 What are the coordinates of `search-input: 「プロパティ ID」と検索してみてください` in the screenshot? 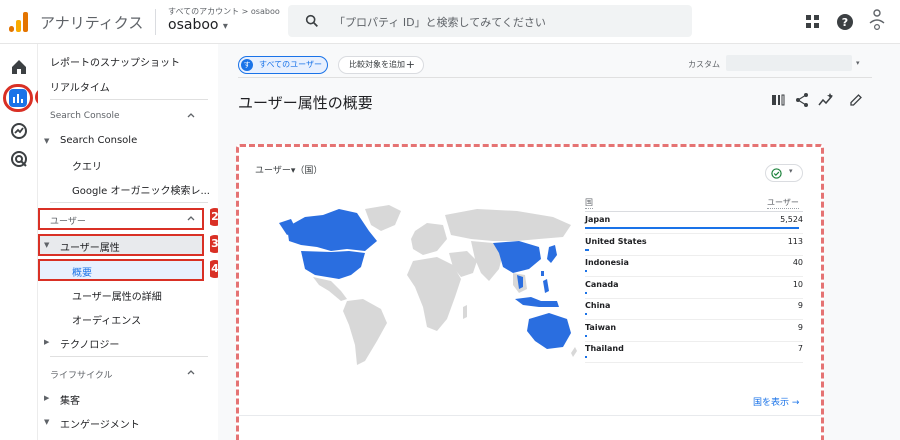 It's located at (490, 21).